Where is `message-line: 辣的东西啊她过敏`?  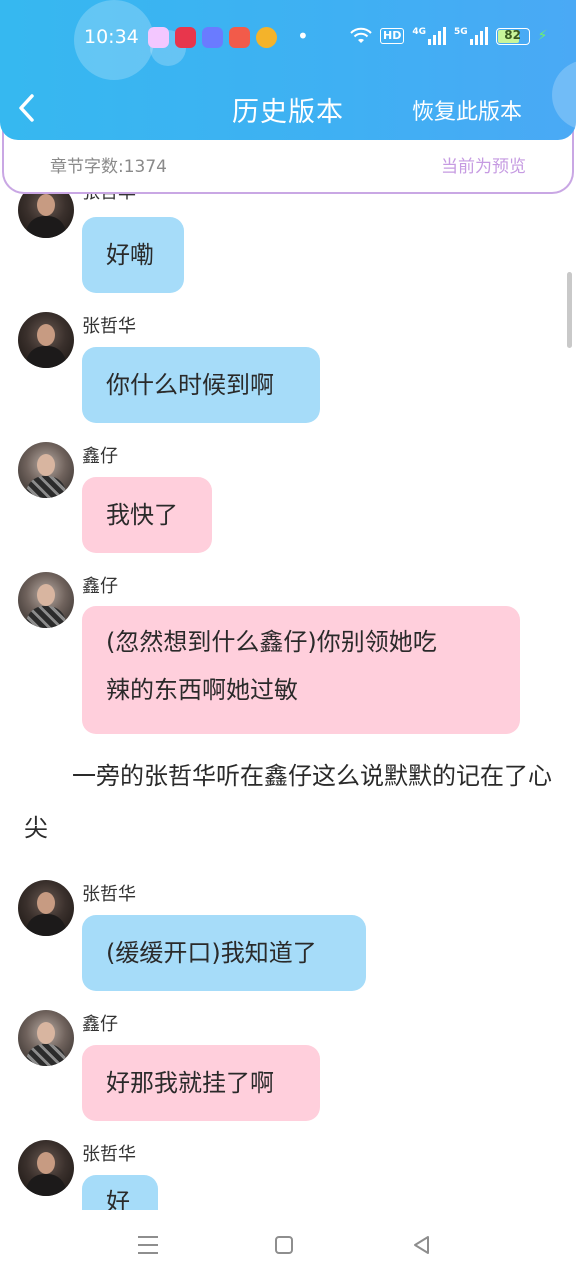
message-line: 辣的东西啊她过敏 is located at coordinates (202, 690).